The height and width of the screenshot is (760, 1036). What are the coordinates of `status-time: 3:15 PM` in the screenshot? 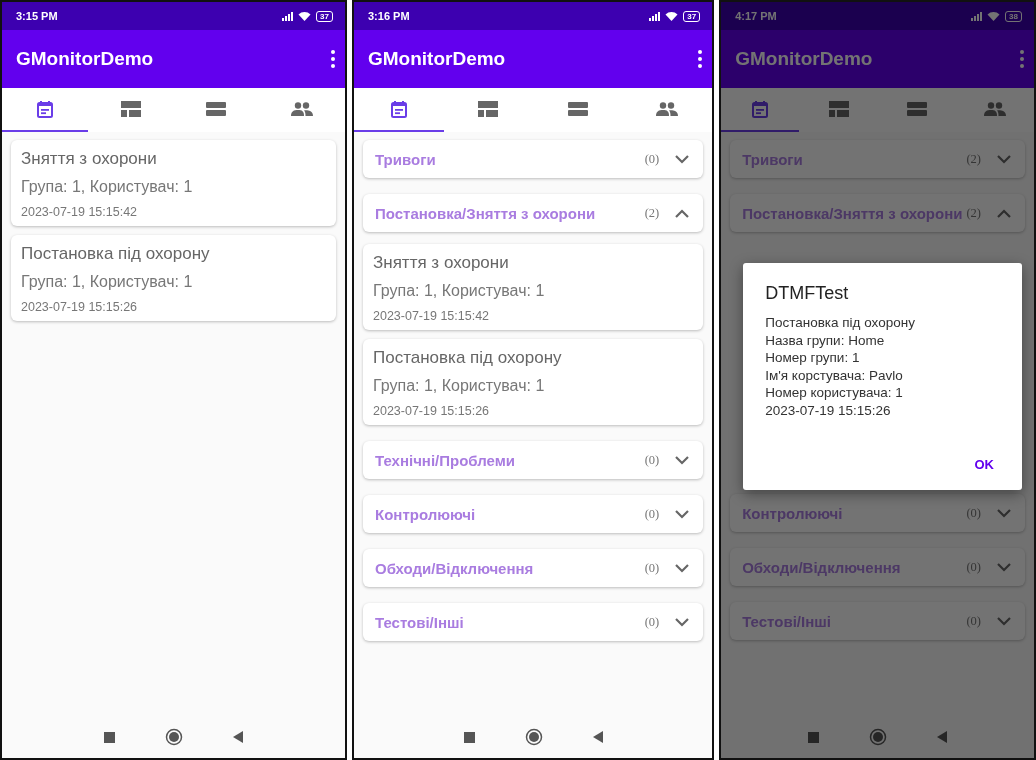 It's located at (37, 16).